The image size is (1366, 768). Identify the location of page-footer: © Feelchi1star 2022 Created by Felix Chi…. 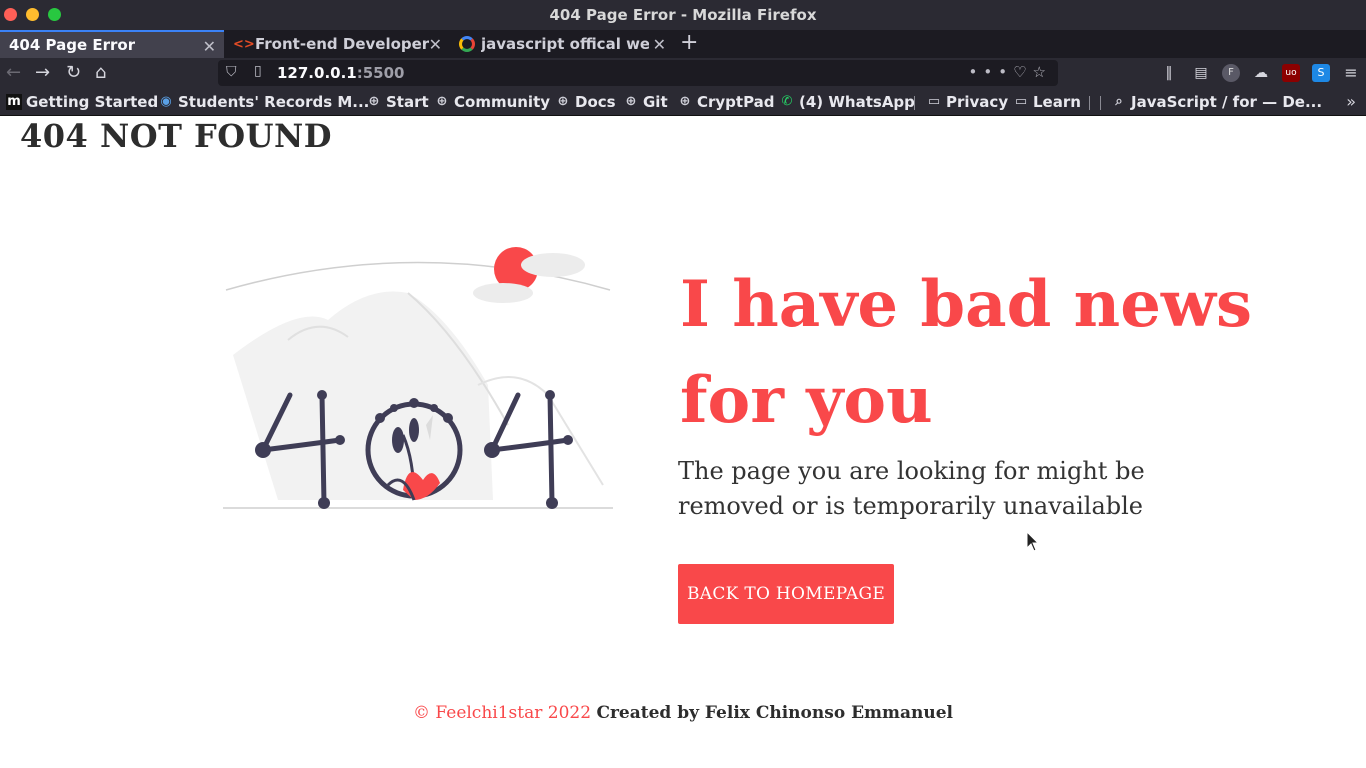
(683, 713).